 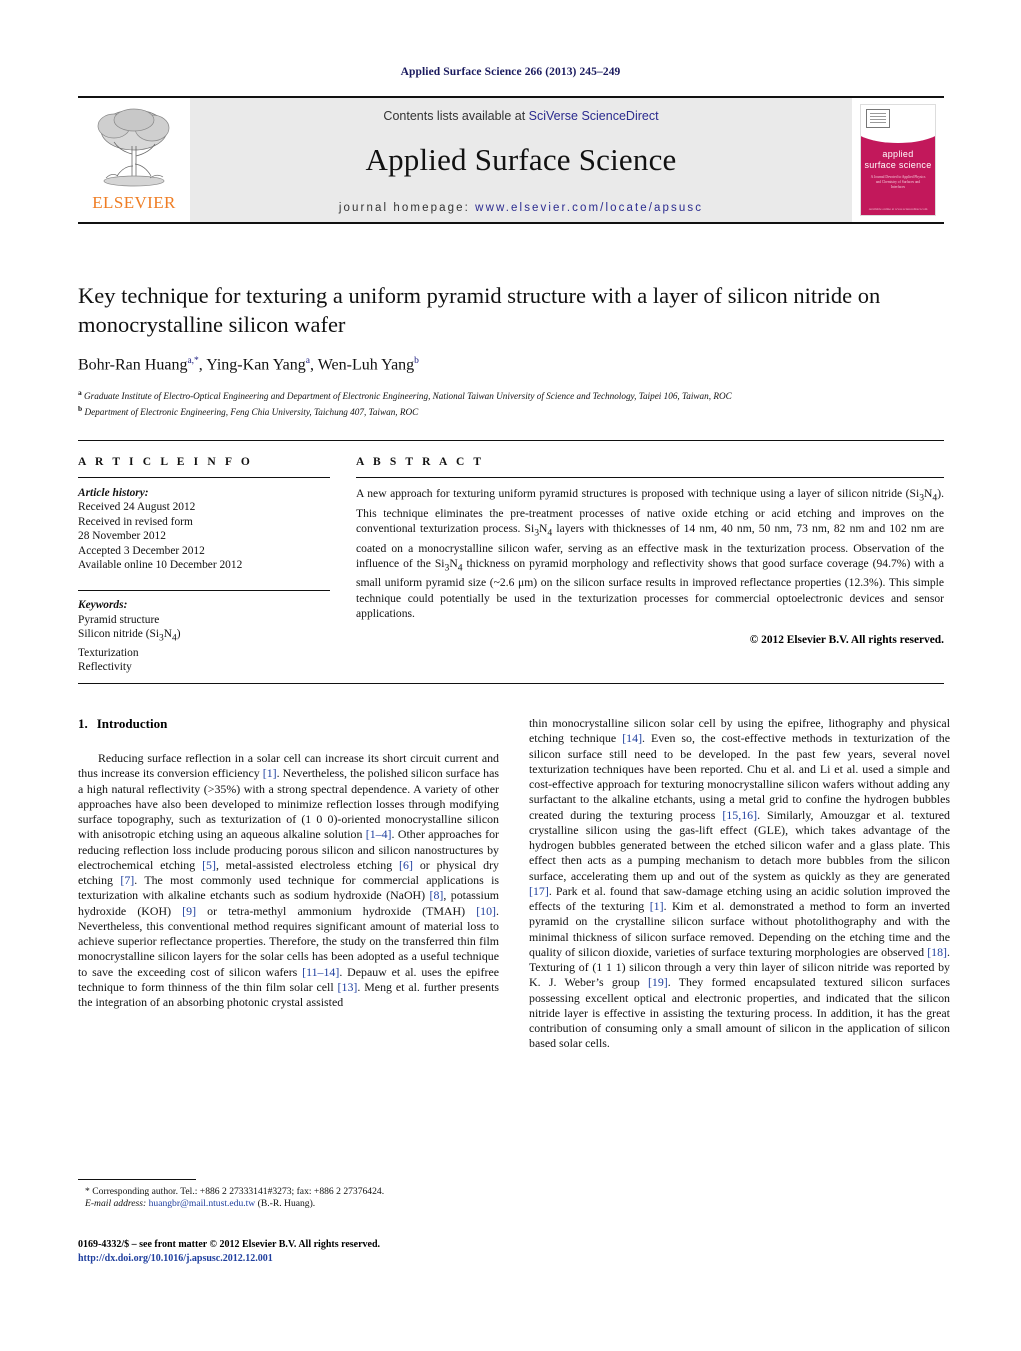 What do you see at coordinates (511, 440) in the screenshot?
I see `divider-above-abstract` at bounding box center [511, 440].